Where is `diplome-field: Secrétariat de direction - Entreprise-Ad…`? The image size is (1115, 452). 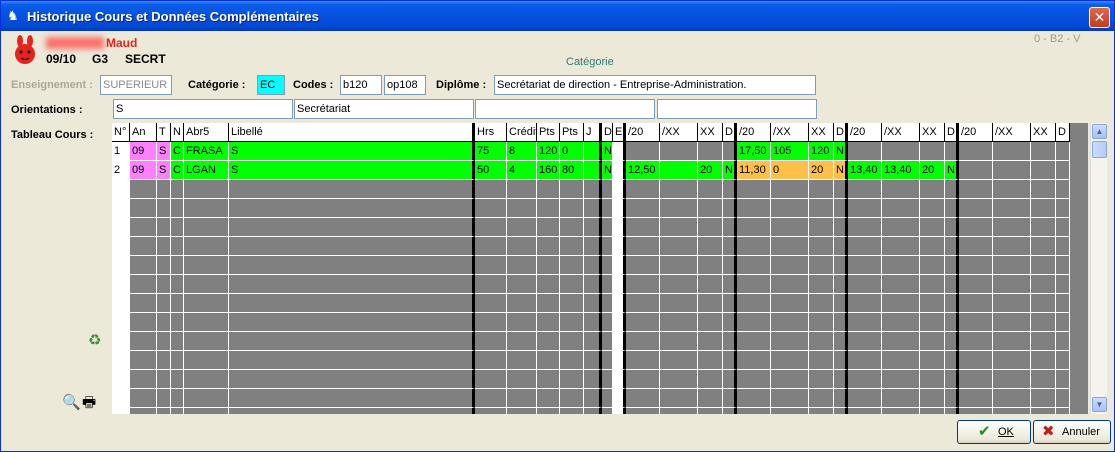
diplome-field: Secrétariat de direction - Entreprise-Ad… is located at coordinates (655, 85).